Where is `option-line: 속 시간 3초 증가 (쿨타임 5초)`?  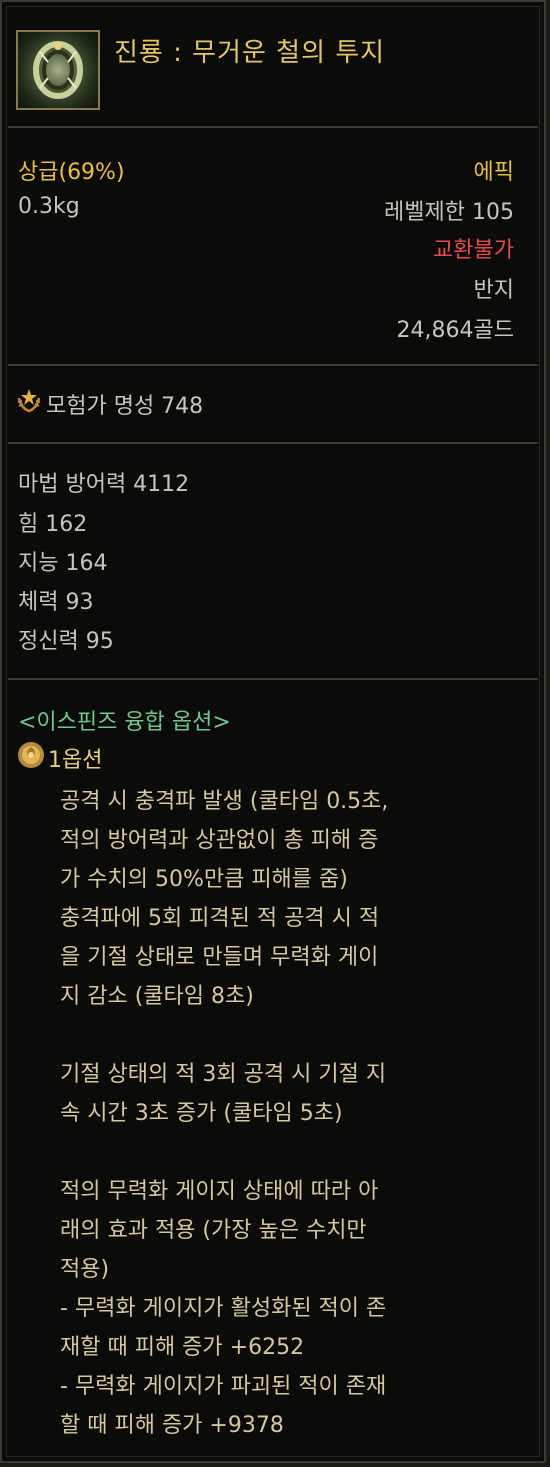
option-line: 속 시간 3초 증가 (쿨타임 5초) is located at coordinates (201, 1113).